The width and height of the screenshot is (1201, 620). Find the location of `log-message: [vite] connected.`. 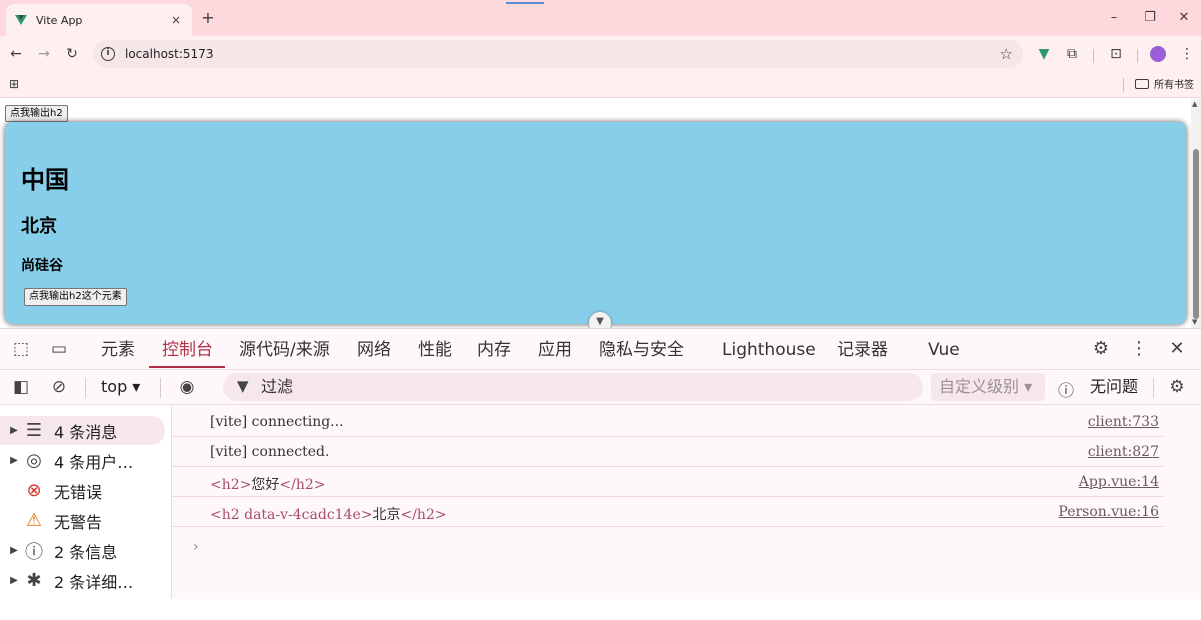

log-message: [vite] connected. is located at coordinates (270, 452).